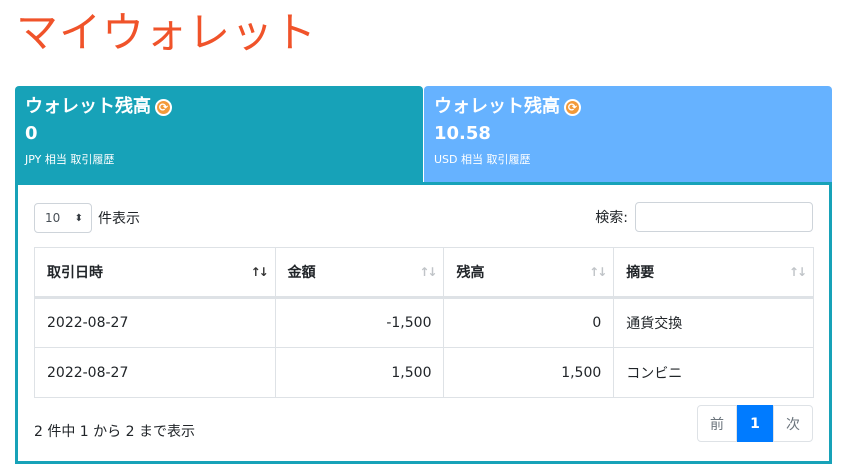 The height and width of the screenshot is (473, 842). What do you see at coordinates (529, 273) in the screenshot?
I see `column-header-balance: 残高 ↑↓` at bounding box center [529, 273].